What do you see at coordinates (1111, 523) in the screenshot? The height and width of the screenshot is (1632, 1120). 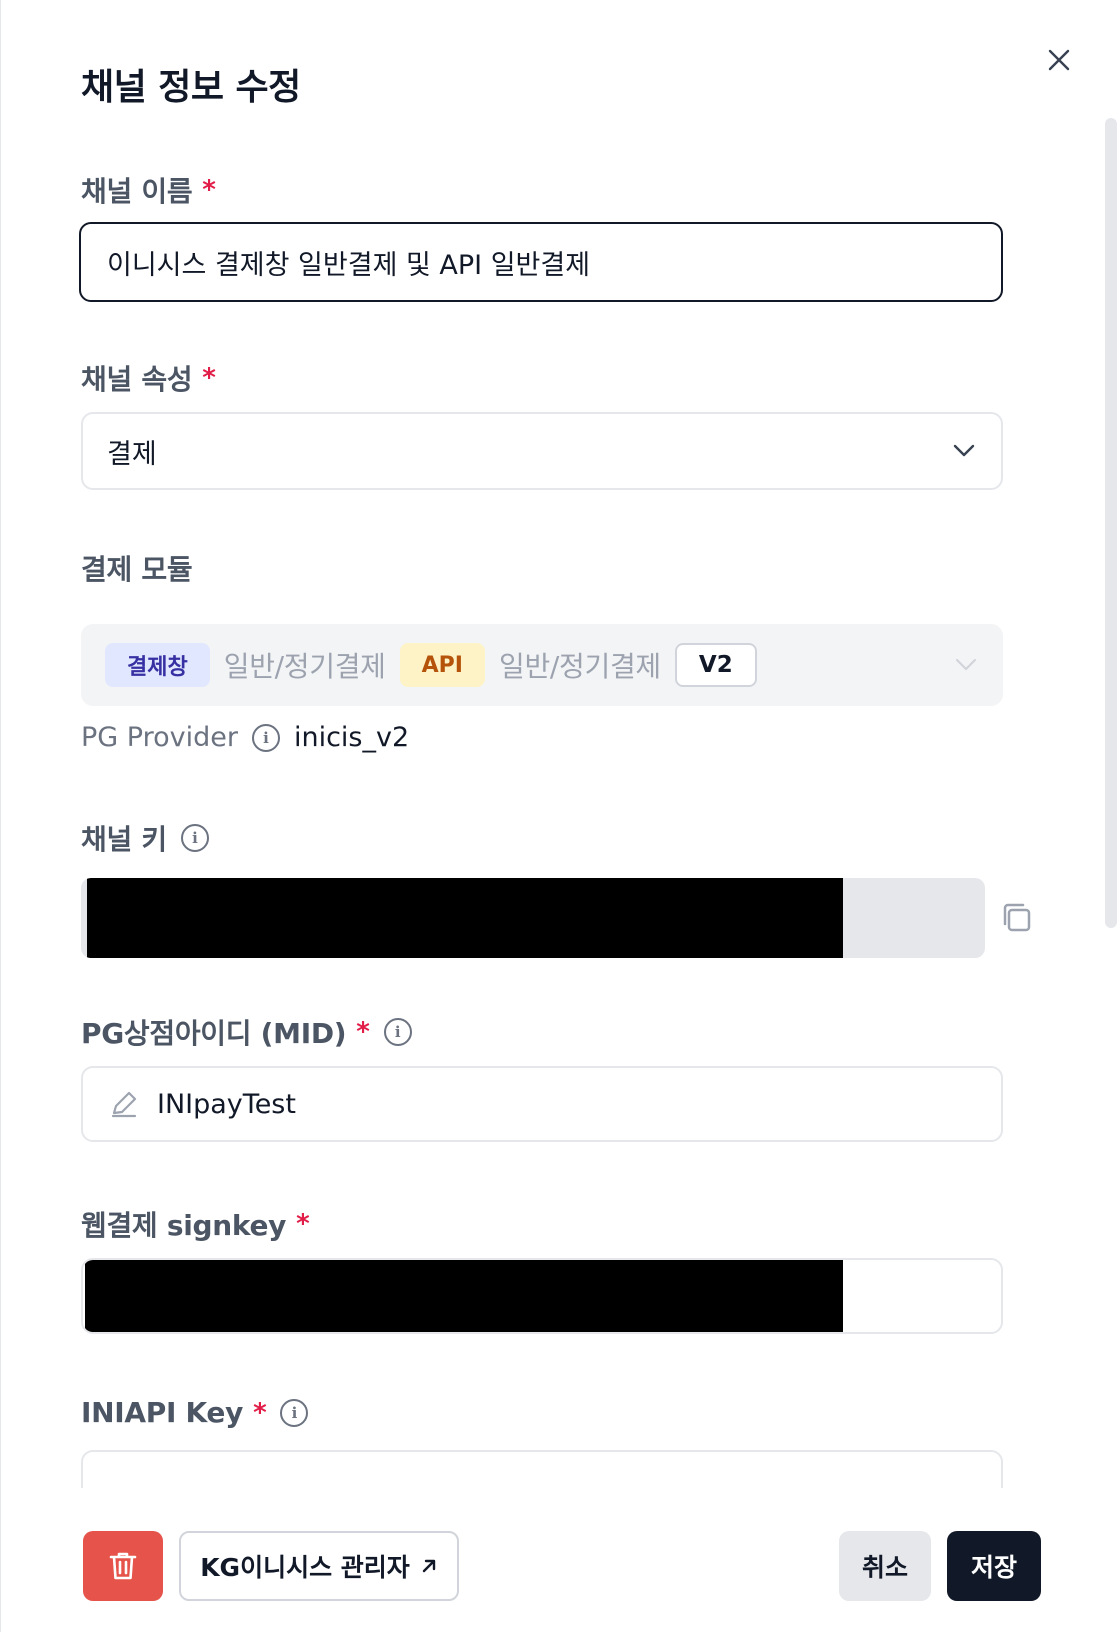 I see `scrollbar` at bounding box center [1111, 523].